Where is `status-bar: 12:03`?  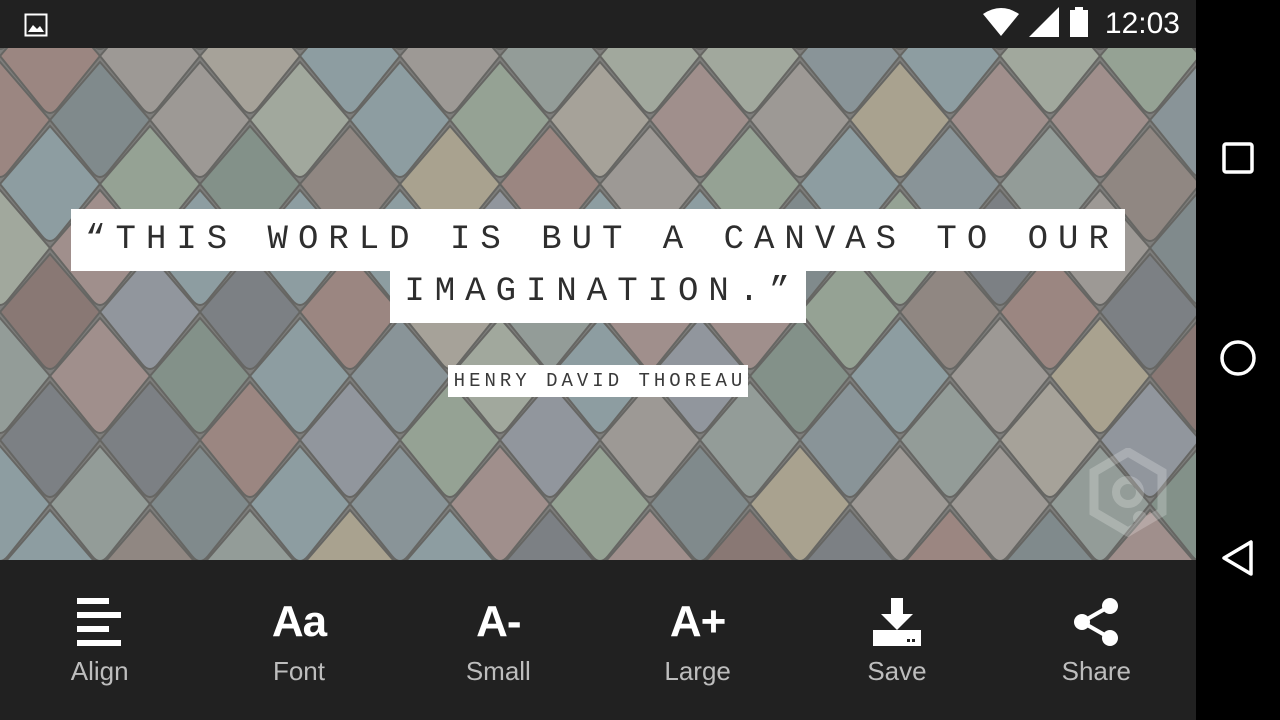
status-bar: 12:03 is located at coordinates (598, 24).